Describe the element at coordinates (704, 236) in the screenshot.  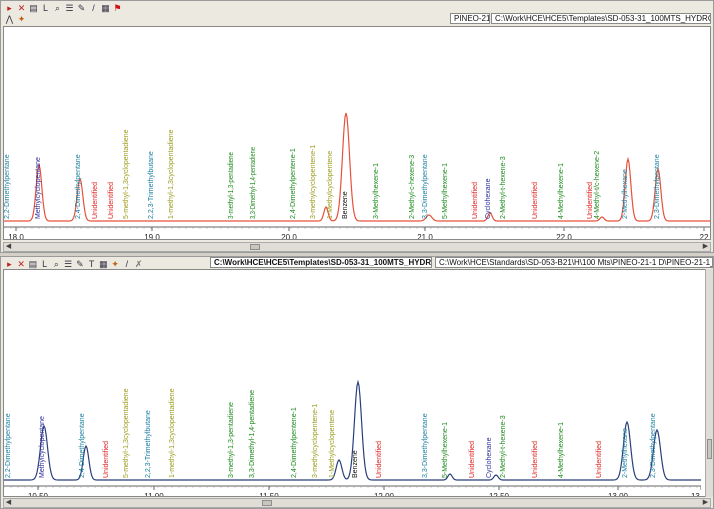
I see `x-tick-label: 22` at that location.